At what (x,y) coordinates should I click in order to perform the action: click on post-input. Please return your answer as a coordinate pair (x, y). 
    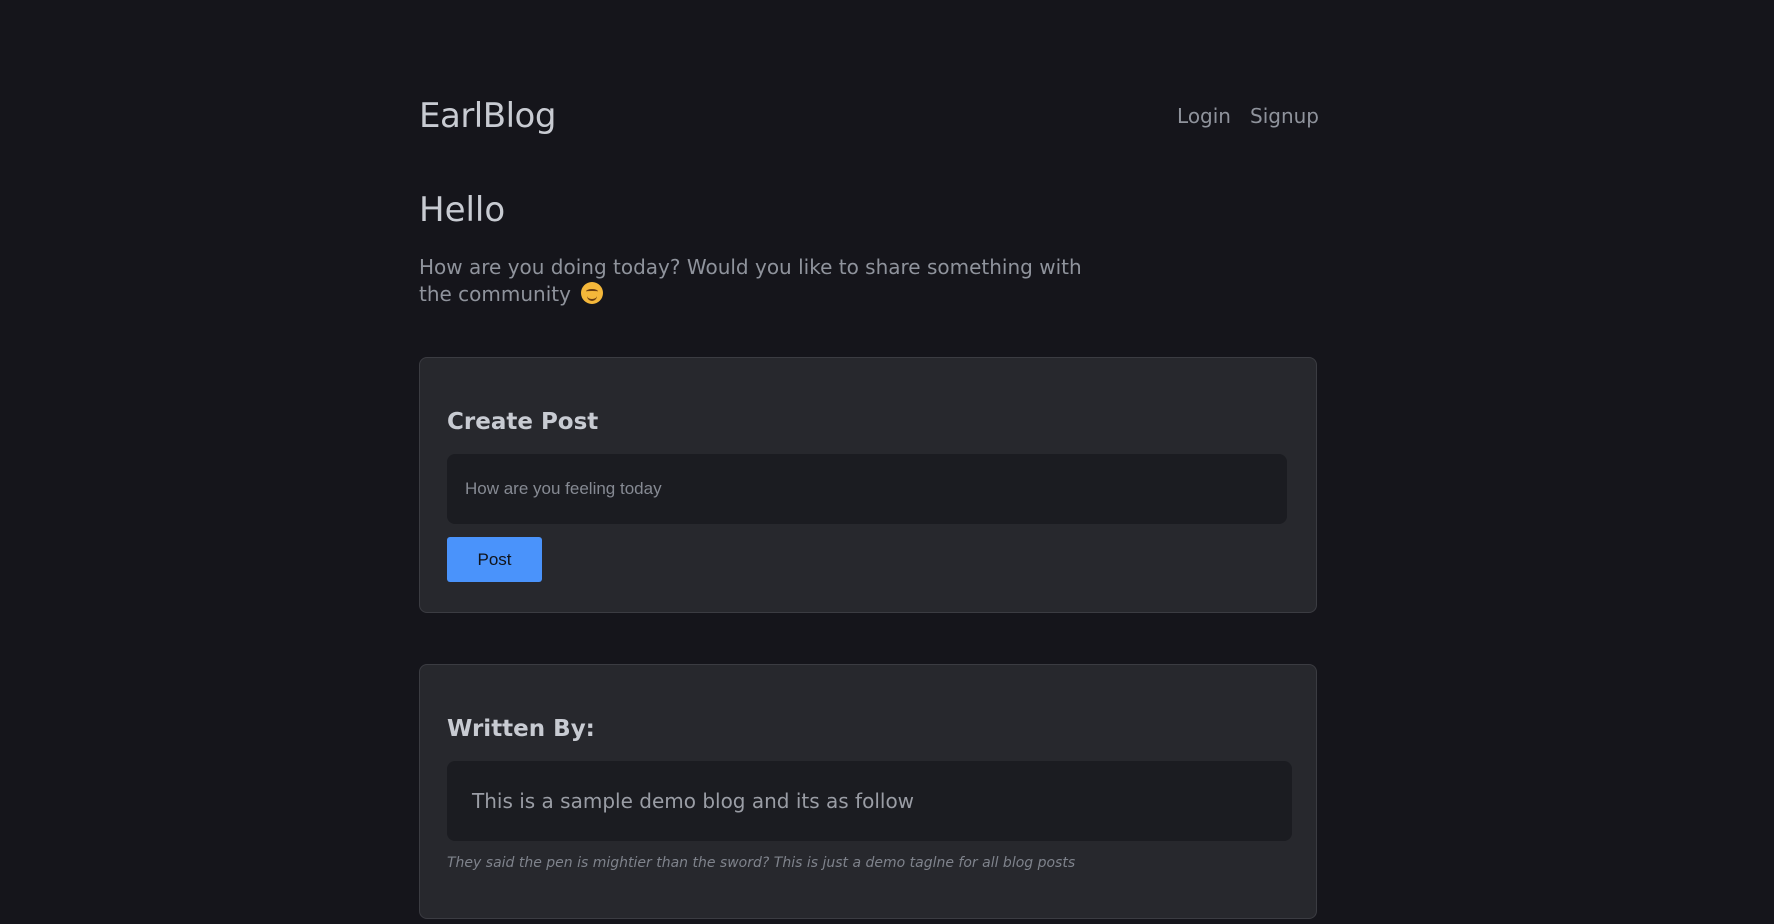
    Looking at the image, I should click on (867, 489).